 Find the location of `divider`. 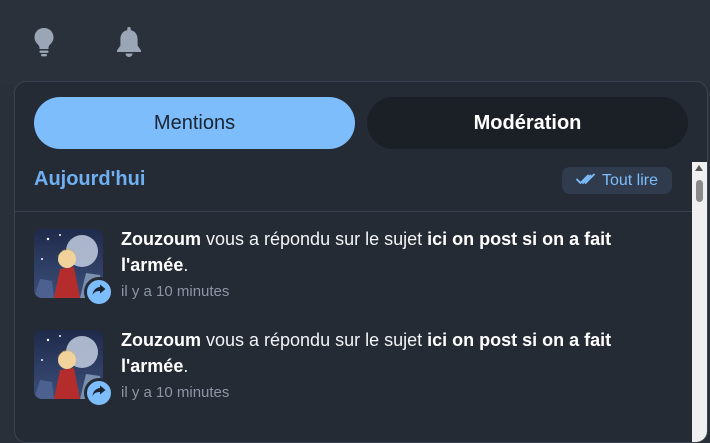

divider is located at coordinates (361, 211).